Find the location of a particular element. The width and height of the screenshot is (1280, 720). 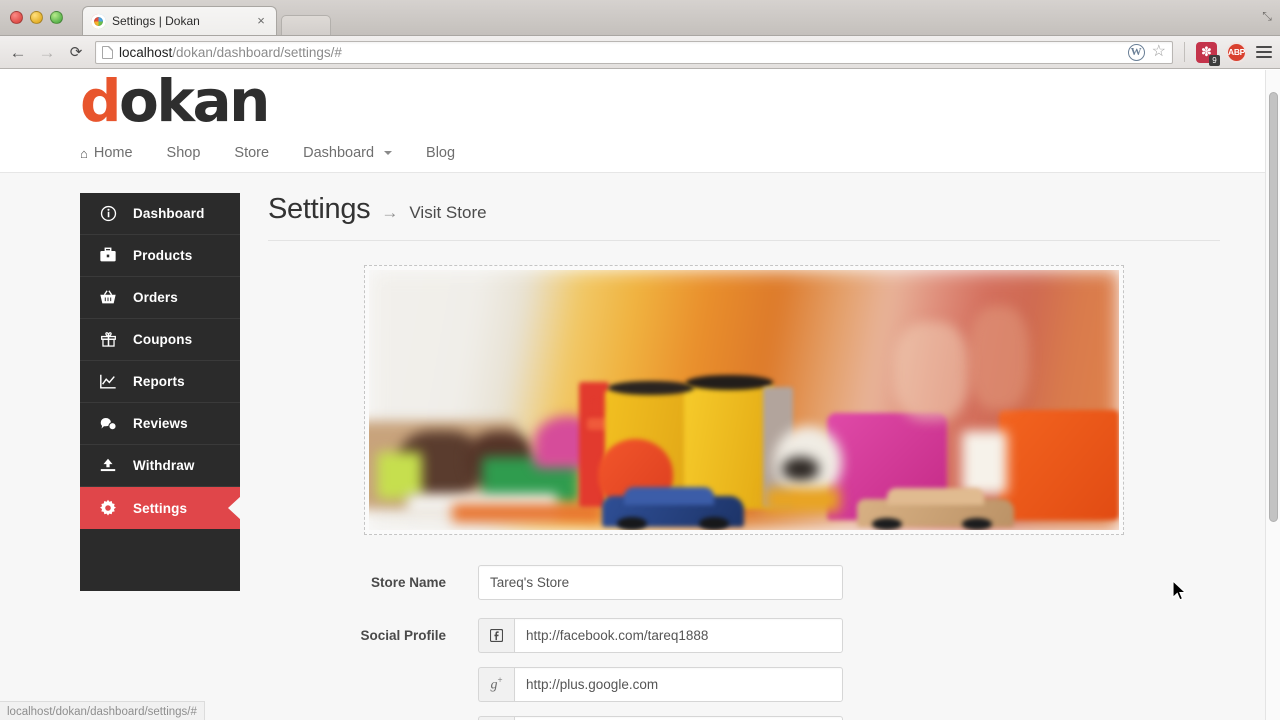

social-field-google-plus: g+ is located at coordinates (660, 684).